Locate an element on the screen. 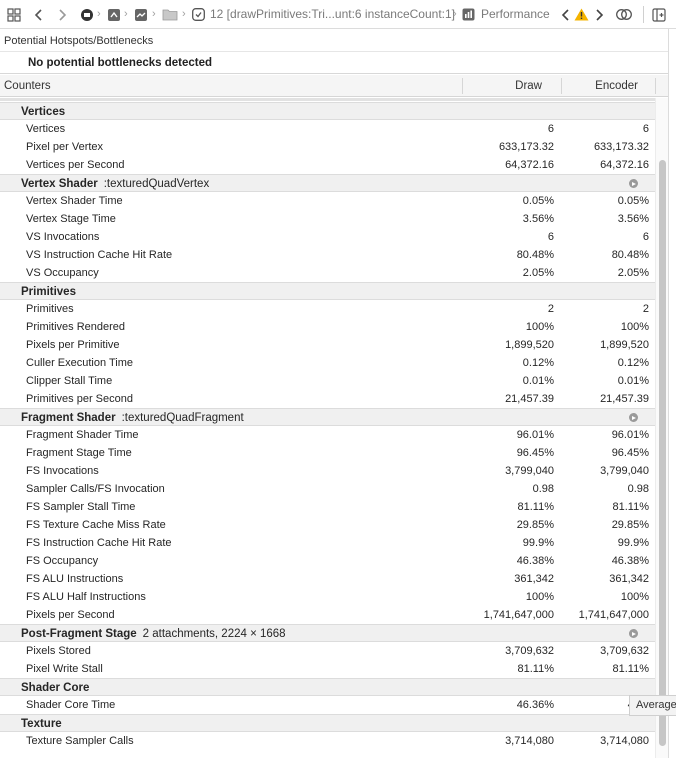  group-header: Primitives is located at coordinates (327, 291).